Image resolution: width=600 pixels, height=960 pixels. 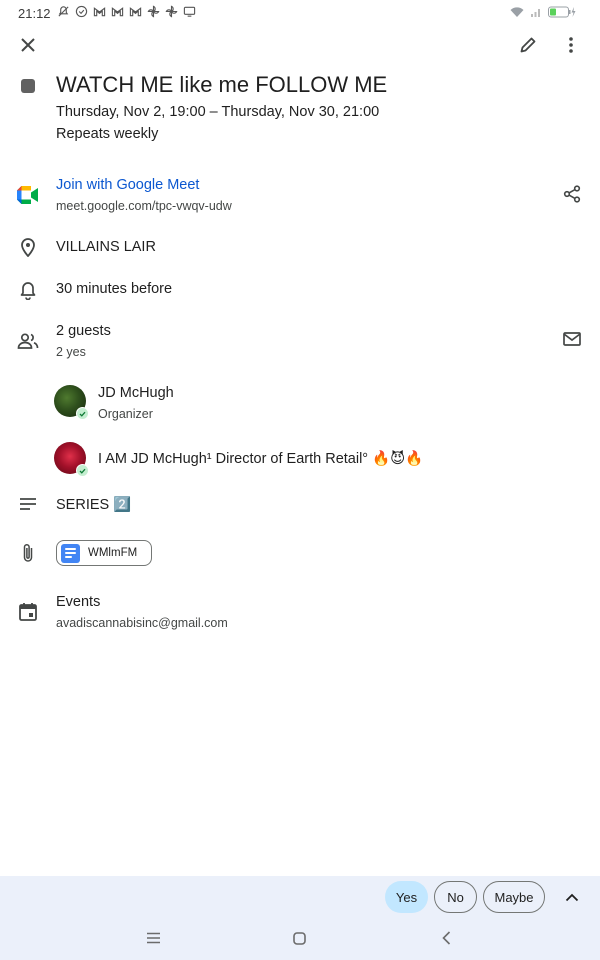 I want to click on mute-icon, so click(x=63, y=11).